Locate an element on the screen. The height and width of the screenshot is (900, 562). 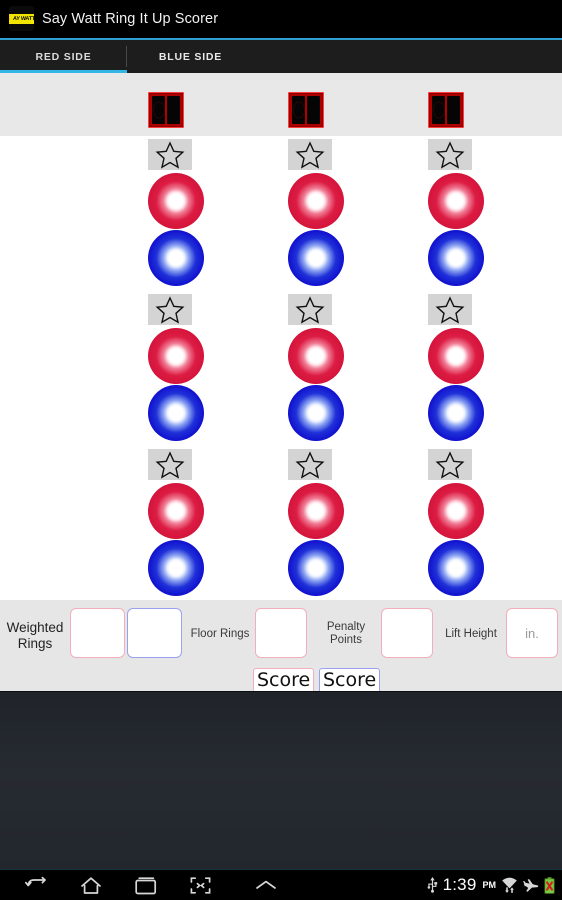
blue-ring-button-r1c1 is located at coordinates (176, 258).